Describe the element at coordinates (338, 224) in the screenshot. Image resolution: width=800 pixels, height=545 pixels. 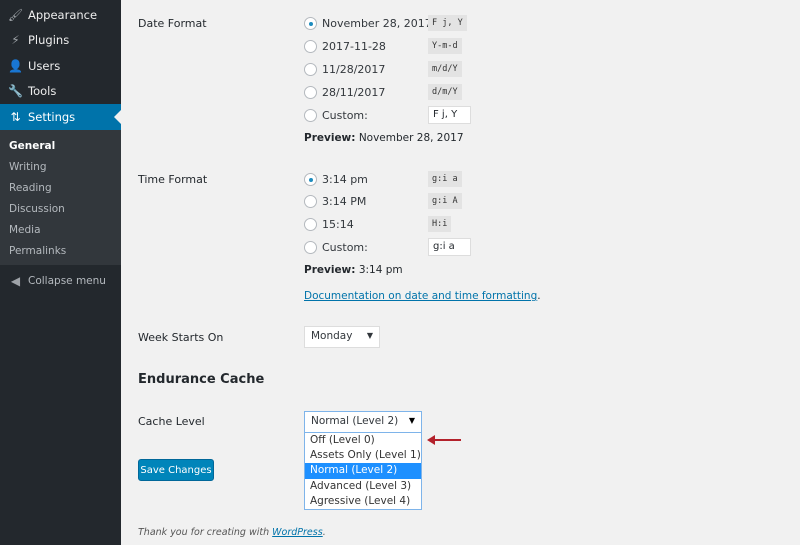
I see `time-option-label: 15:14` at that location.